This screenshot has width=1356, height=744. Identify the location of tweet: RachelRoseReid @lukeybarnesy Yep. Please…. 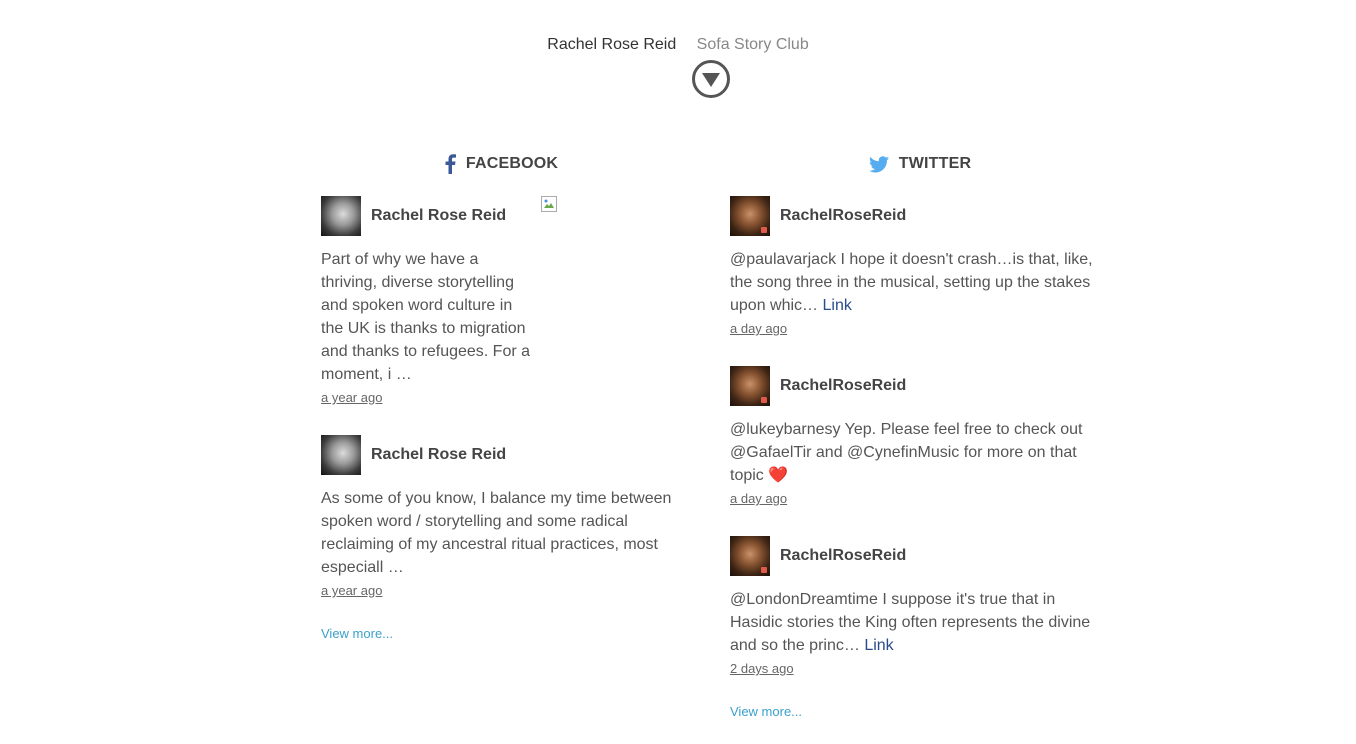
(920, 437).